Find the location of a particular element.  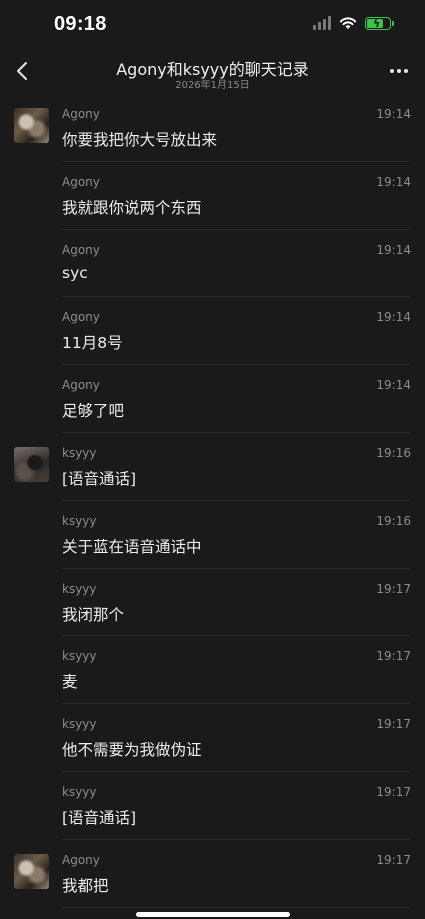

message-text: syc is located at coordinates (75, 272).